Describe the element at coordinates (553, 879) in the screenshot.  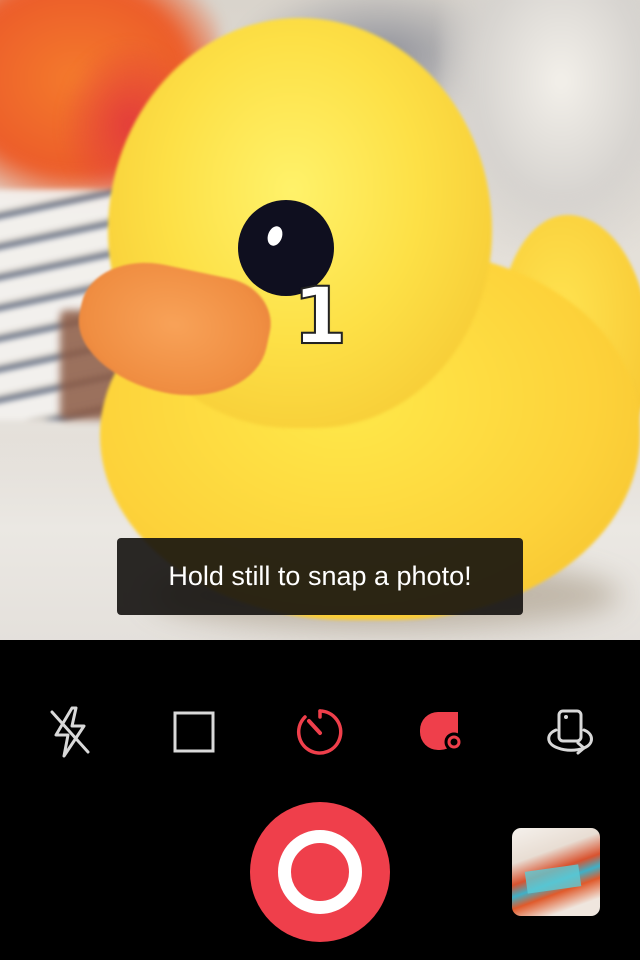
I see `thumbnail-image` at that location.